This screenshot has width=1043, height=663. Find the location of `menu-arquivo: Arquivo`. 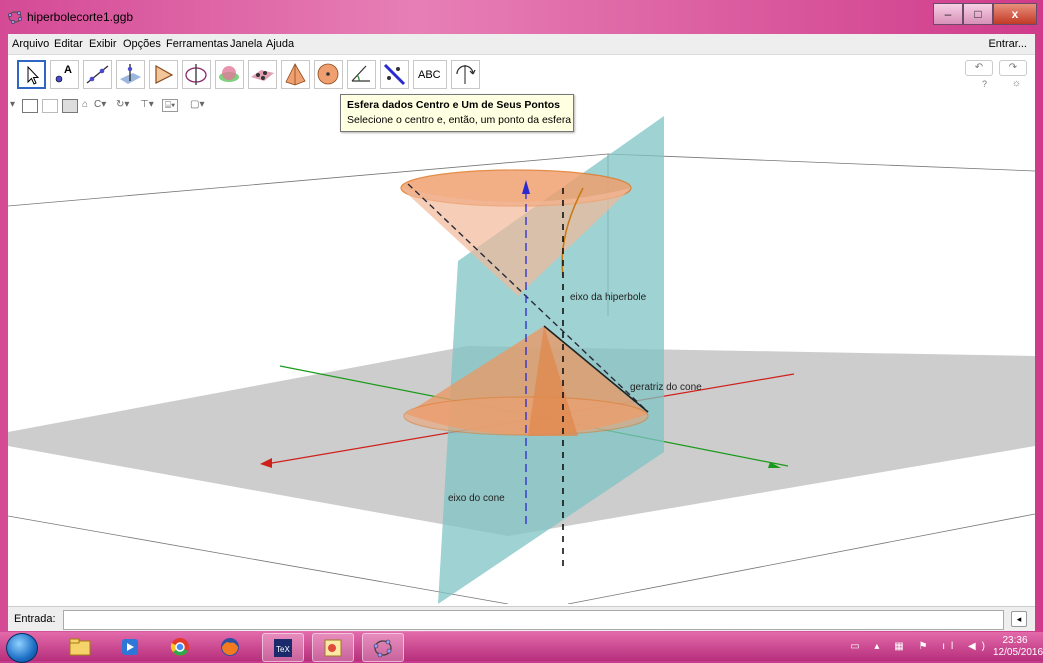

menu-arquivo: Arquivo is located at coordinates (30, 44).